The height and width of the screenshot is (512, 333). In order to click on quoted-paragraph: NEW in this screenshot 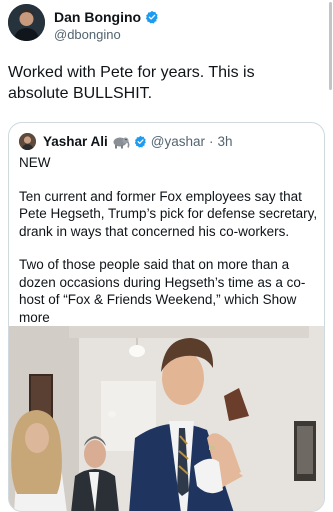, I will do `click(35, 162)`.